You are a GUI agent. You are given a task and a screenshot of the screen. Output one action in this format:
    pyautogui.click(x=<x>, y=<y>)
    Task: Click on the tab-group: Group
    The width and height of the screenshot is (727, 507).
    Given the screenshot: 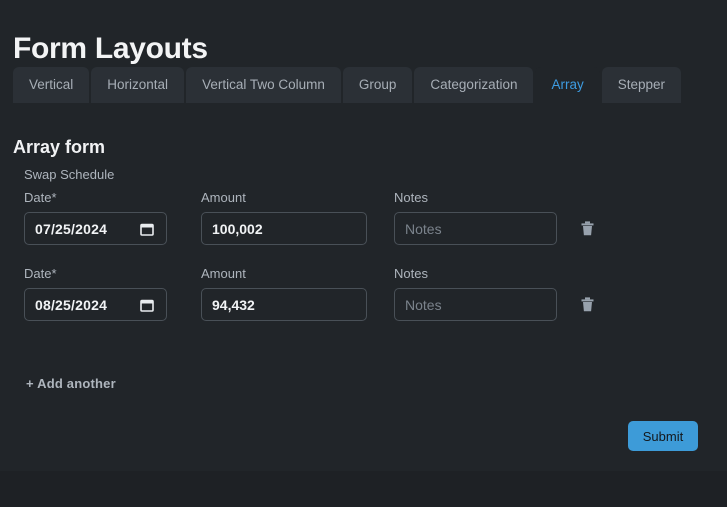 What is the action you would take?
    pyautogui.click(x=377, y=85)
    